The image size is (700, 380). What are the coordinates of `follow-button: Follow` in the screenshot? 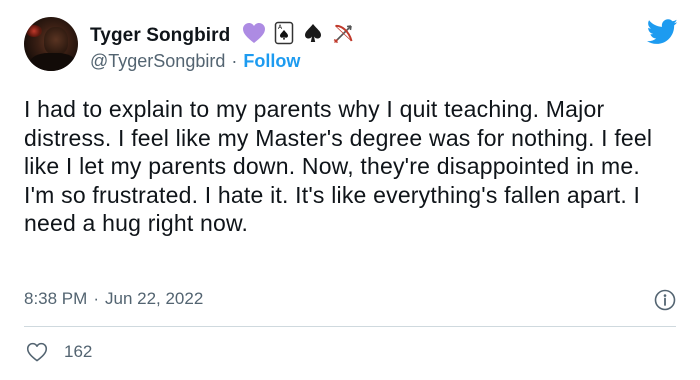 It's located at (271, 61).